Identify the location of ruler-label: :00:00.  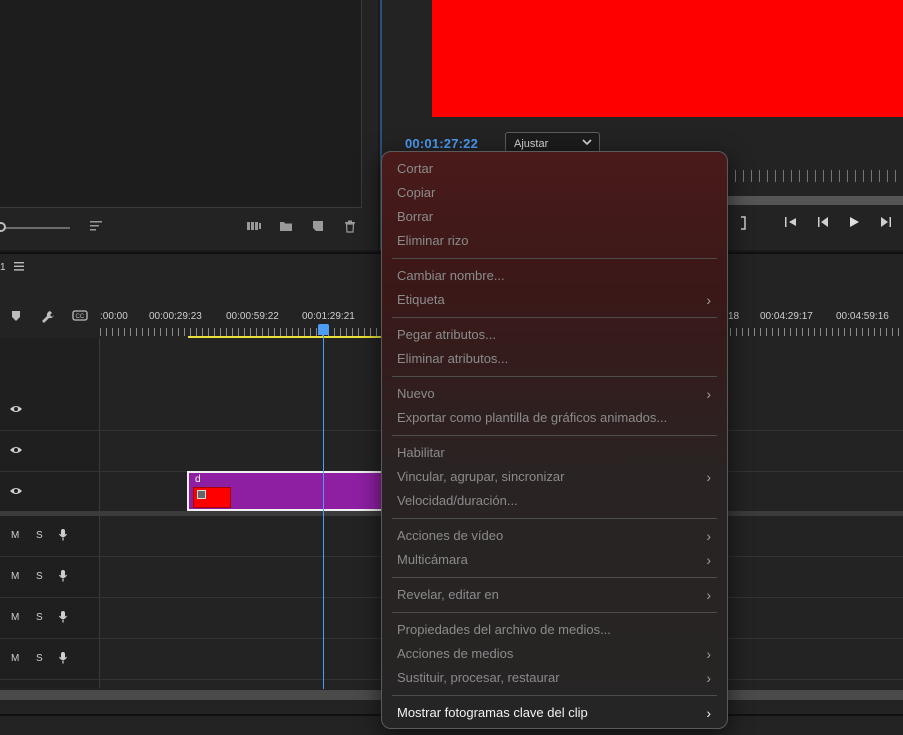
(114, 316).